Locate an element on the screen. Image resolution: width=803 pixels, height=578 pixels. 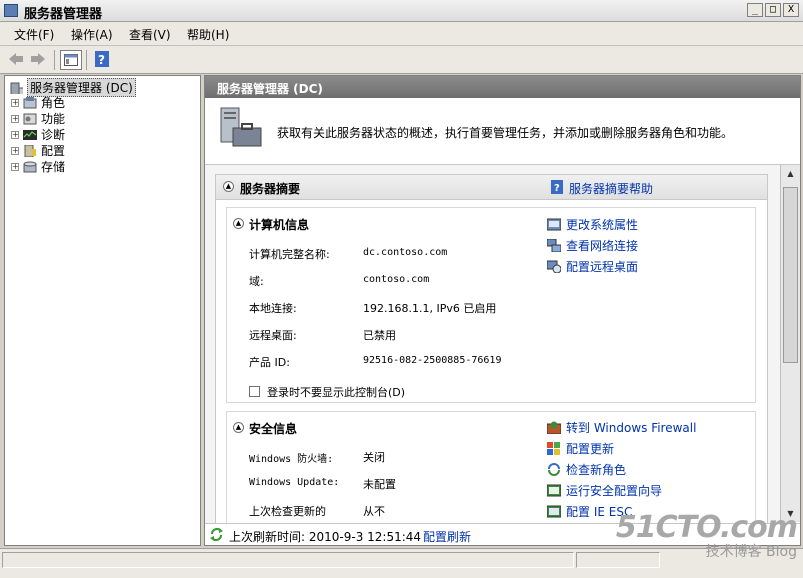
main-header: 服务器管理器 (DC) is located at coordinates (502, 87).